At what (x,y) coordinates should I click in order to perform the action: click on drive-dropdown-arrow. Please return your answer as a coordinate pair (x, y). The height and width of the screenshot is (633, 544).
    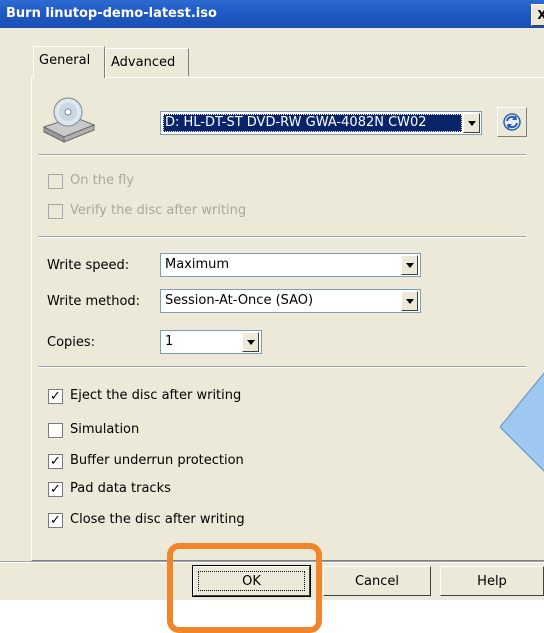
    Looking at the image, I should click on (471, 123).